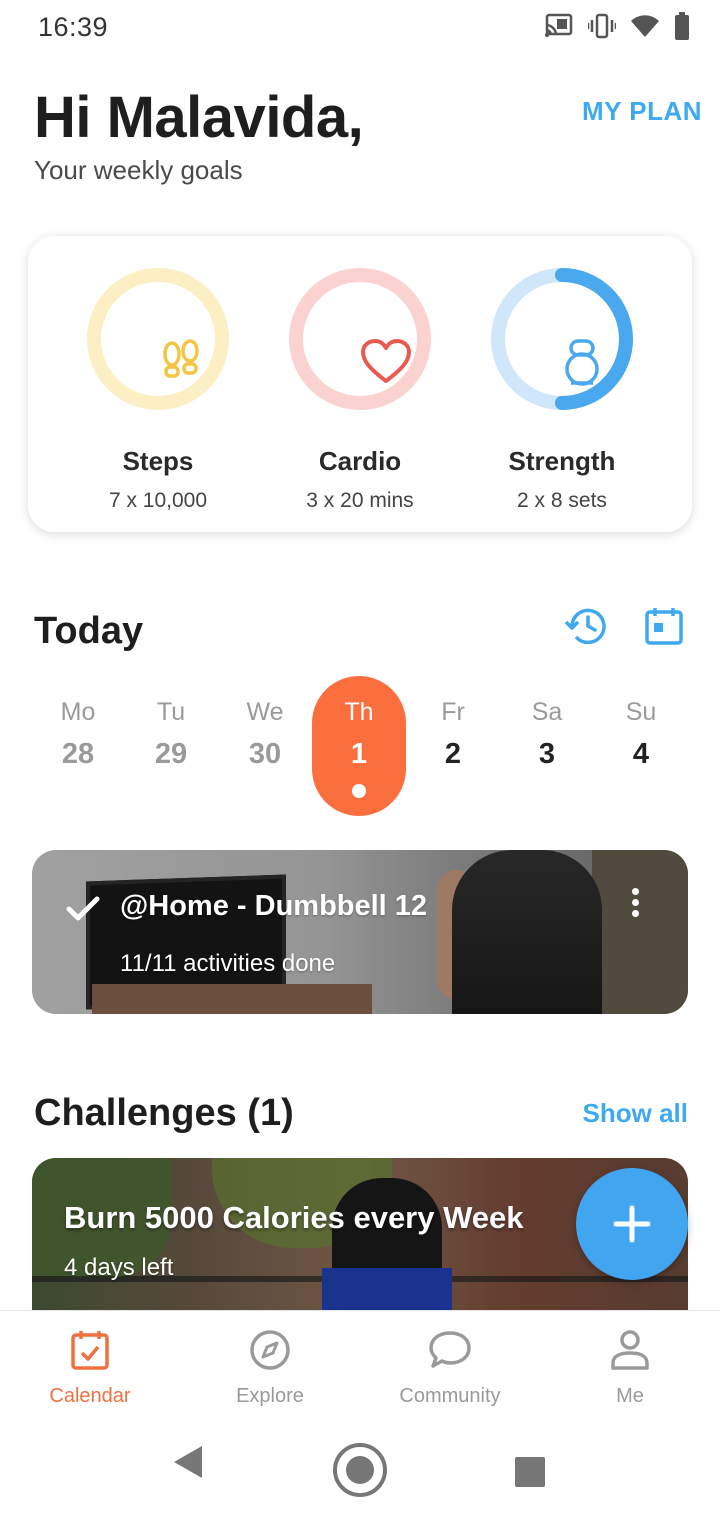 Image resolution: width=720 pixels, height=1520 pixels. Describe the element at coordinates (78, 754) in the screenshot. I see `day-number: 28` at that location.